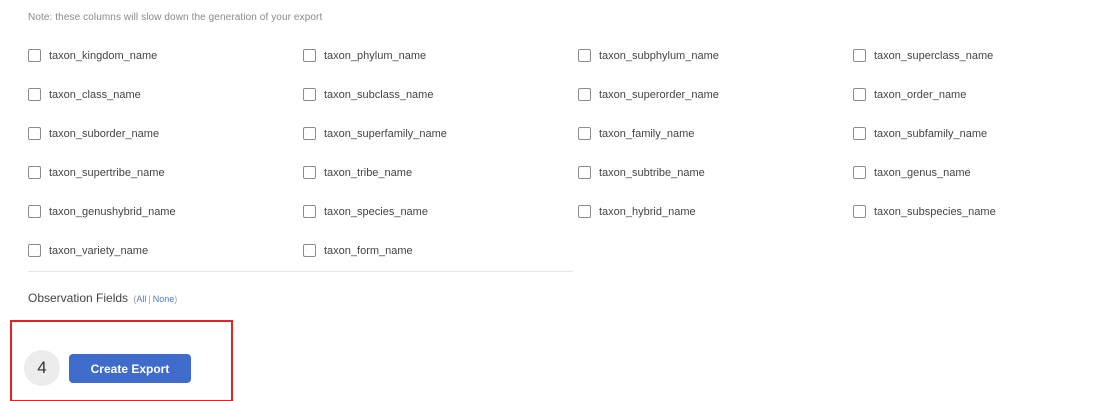  I want to click on column-option-taxon-subspecies-name: taxon_subspecies_name, so click(986, 211).